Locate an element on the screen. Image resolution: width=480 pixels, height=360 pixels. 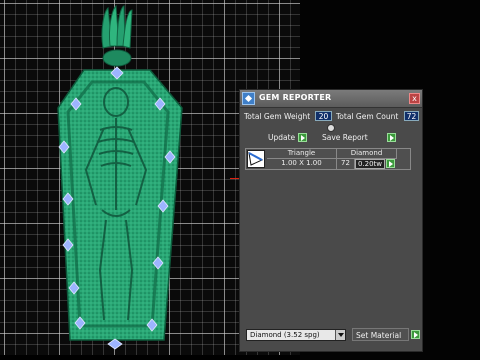
bail is located at coordinates (117, 35).